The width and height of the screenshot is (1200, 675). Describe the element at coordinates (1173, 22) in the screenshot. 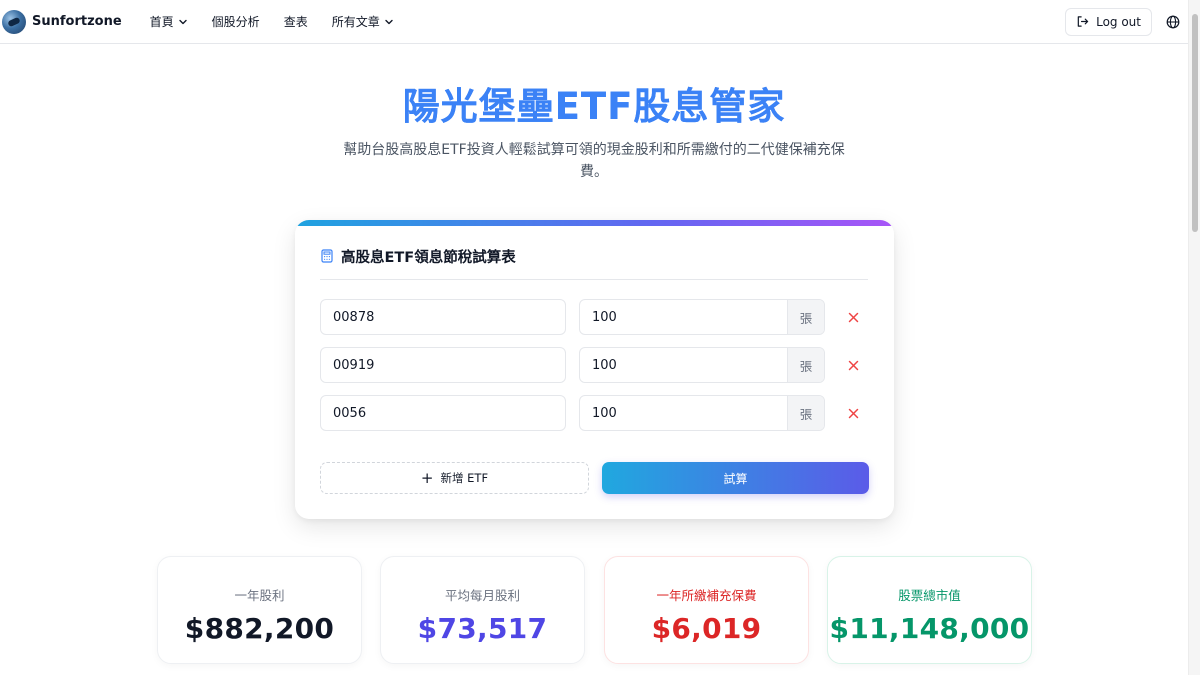

I see `globe-icon` at that location.